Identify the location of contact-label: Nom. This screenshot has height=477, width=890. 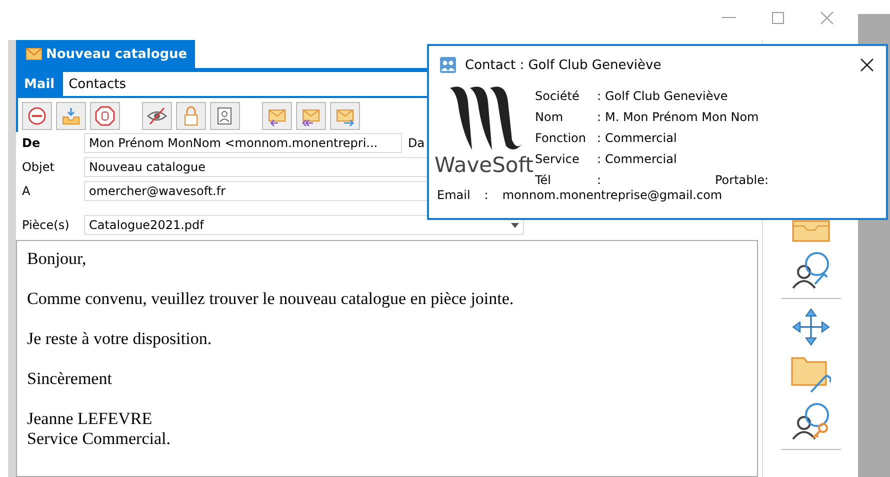
(549, 117).